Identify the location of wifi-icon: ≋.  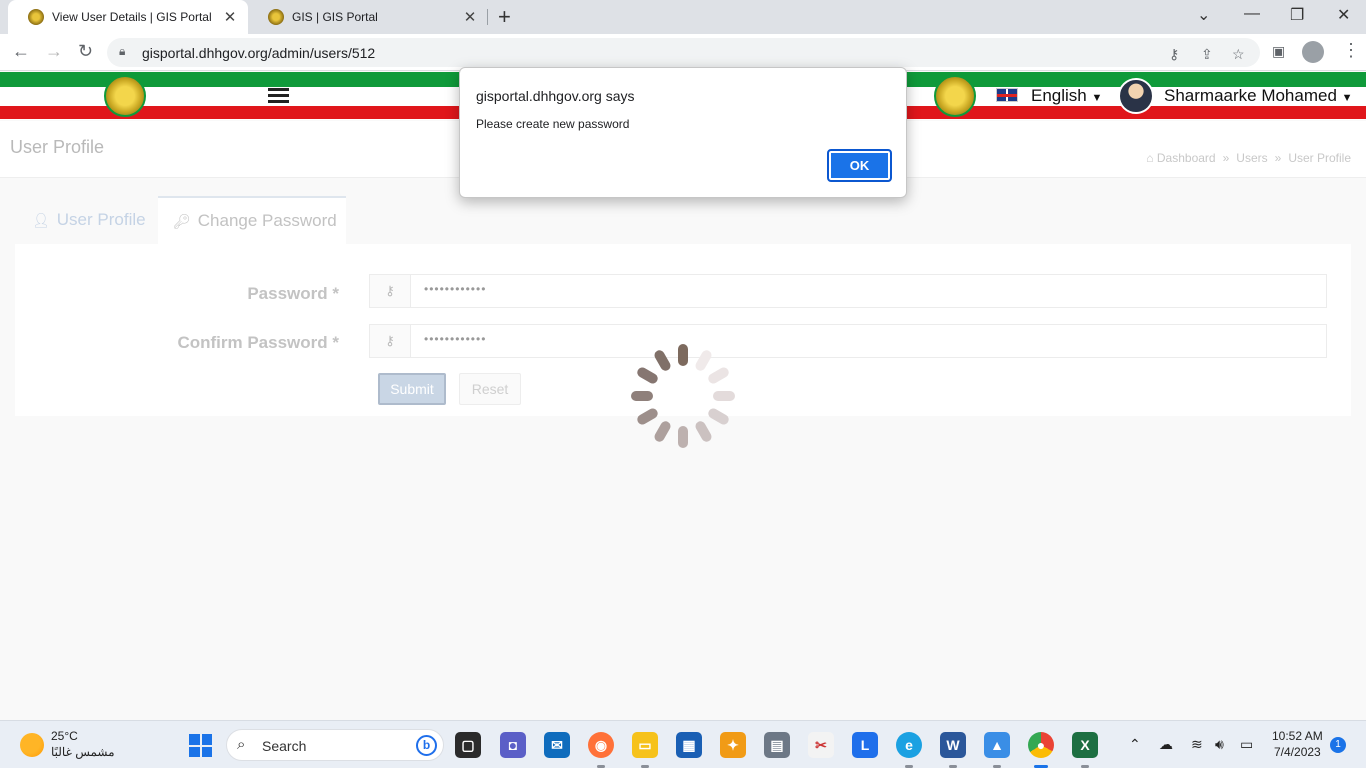
(1197, 744).